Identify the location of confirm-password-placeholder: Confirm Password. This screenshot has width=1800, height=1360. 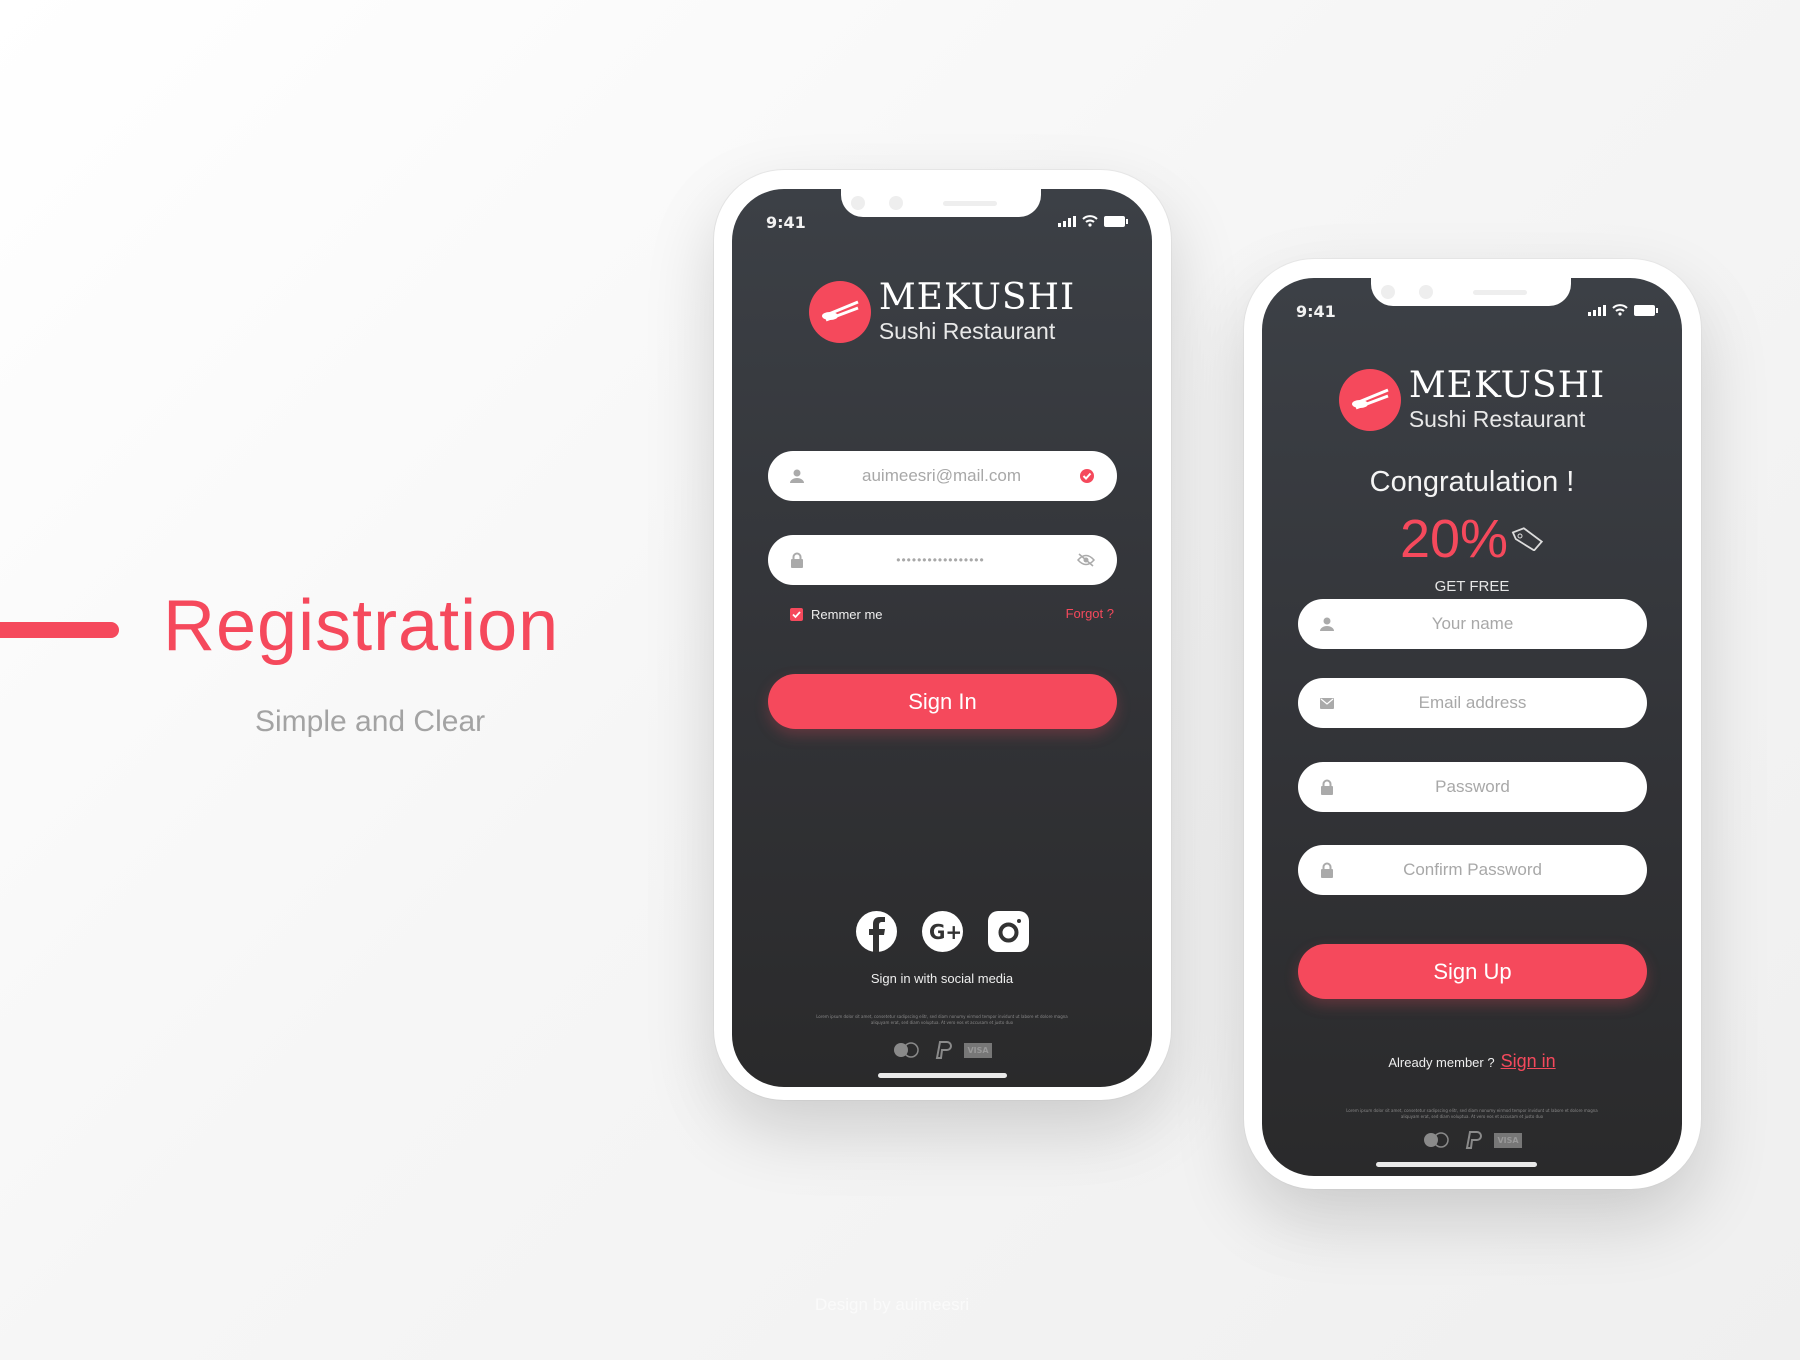
(1472, 869).